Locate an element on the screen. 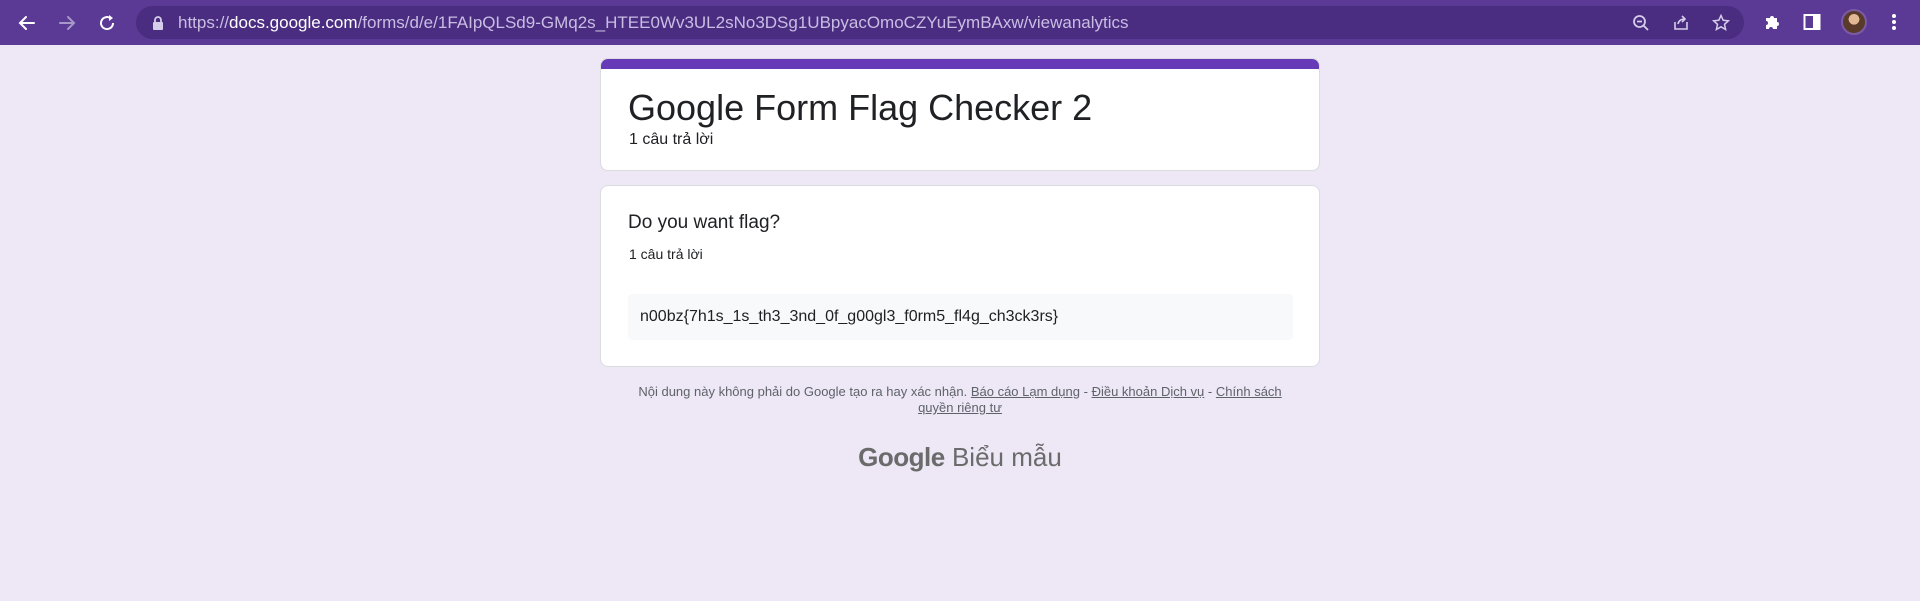 This screenshot has width=1920, height=601. lock-icon is located at coordinates (158, 25).